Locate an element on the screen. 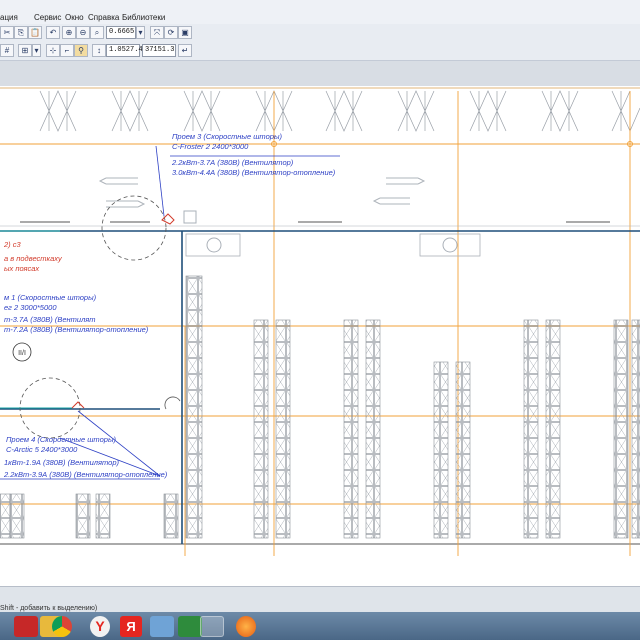 The image size is (640, 640). door-swing is located at coordinates (172, 403).